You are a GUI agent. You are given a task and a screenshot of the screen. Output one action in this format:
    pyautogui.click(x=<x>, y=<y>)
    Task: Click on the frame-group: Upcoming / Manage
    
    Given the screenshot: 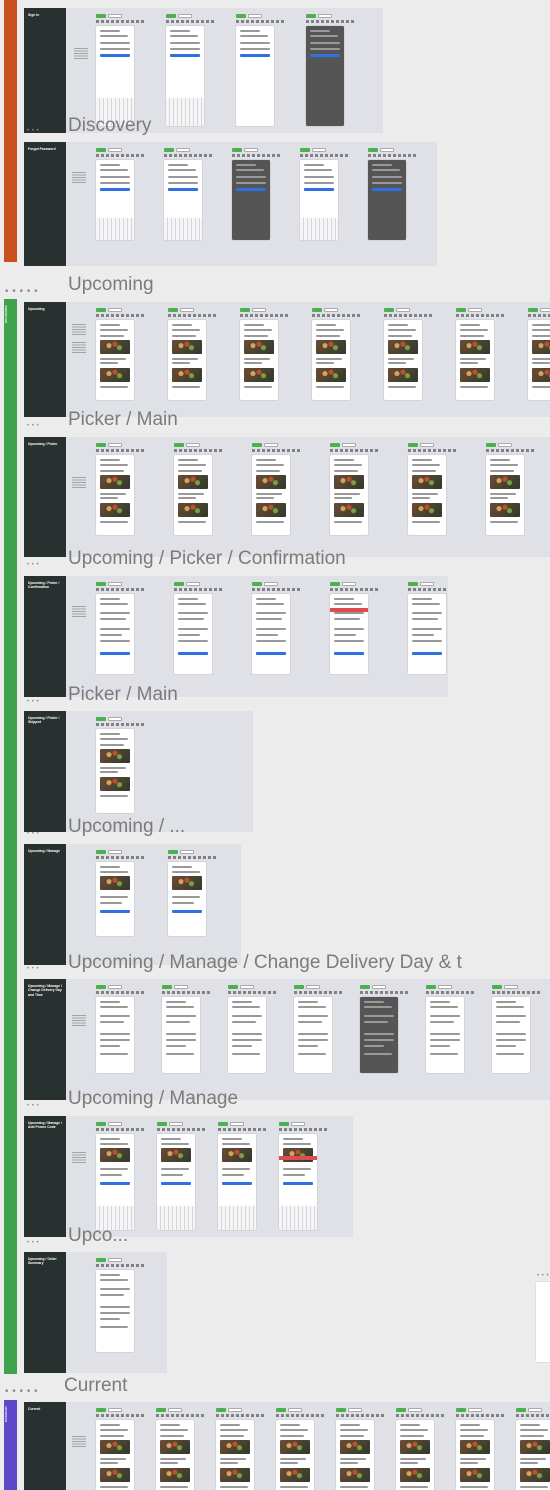 What is the action you would take?
    pyautogui.click(x=132, y=904)
    